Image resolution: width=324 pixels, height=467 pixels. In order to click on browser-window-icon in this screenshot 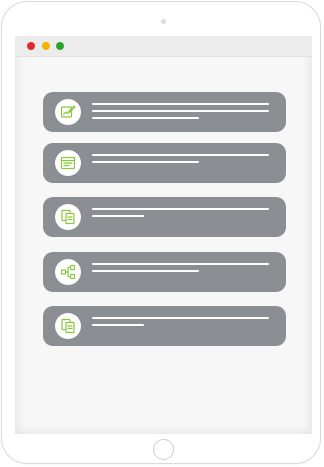, I will do `click(68, 163)`.